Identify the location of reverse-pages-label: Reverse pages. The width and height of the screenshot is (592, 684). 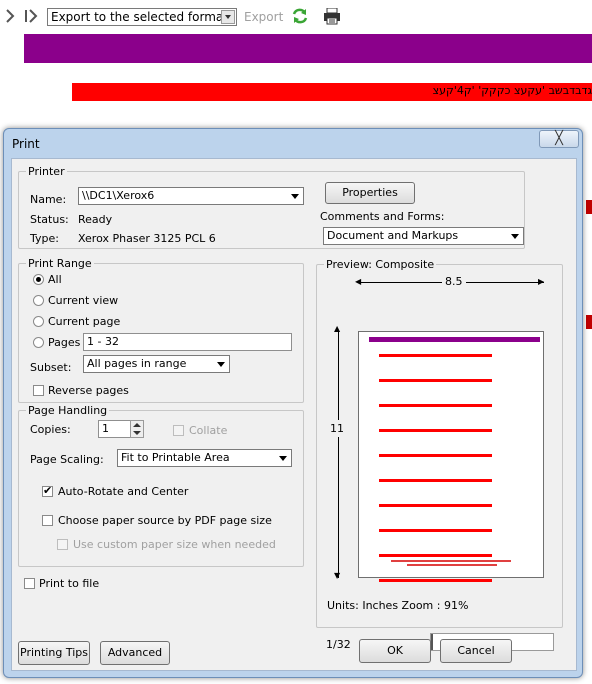
(88, 390).